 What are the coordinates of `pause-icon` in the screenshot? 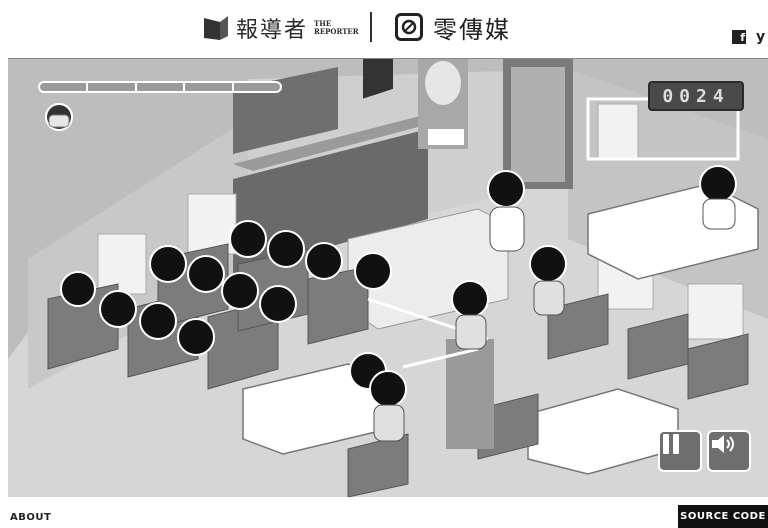 It's located at (671, 444).